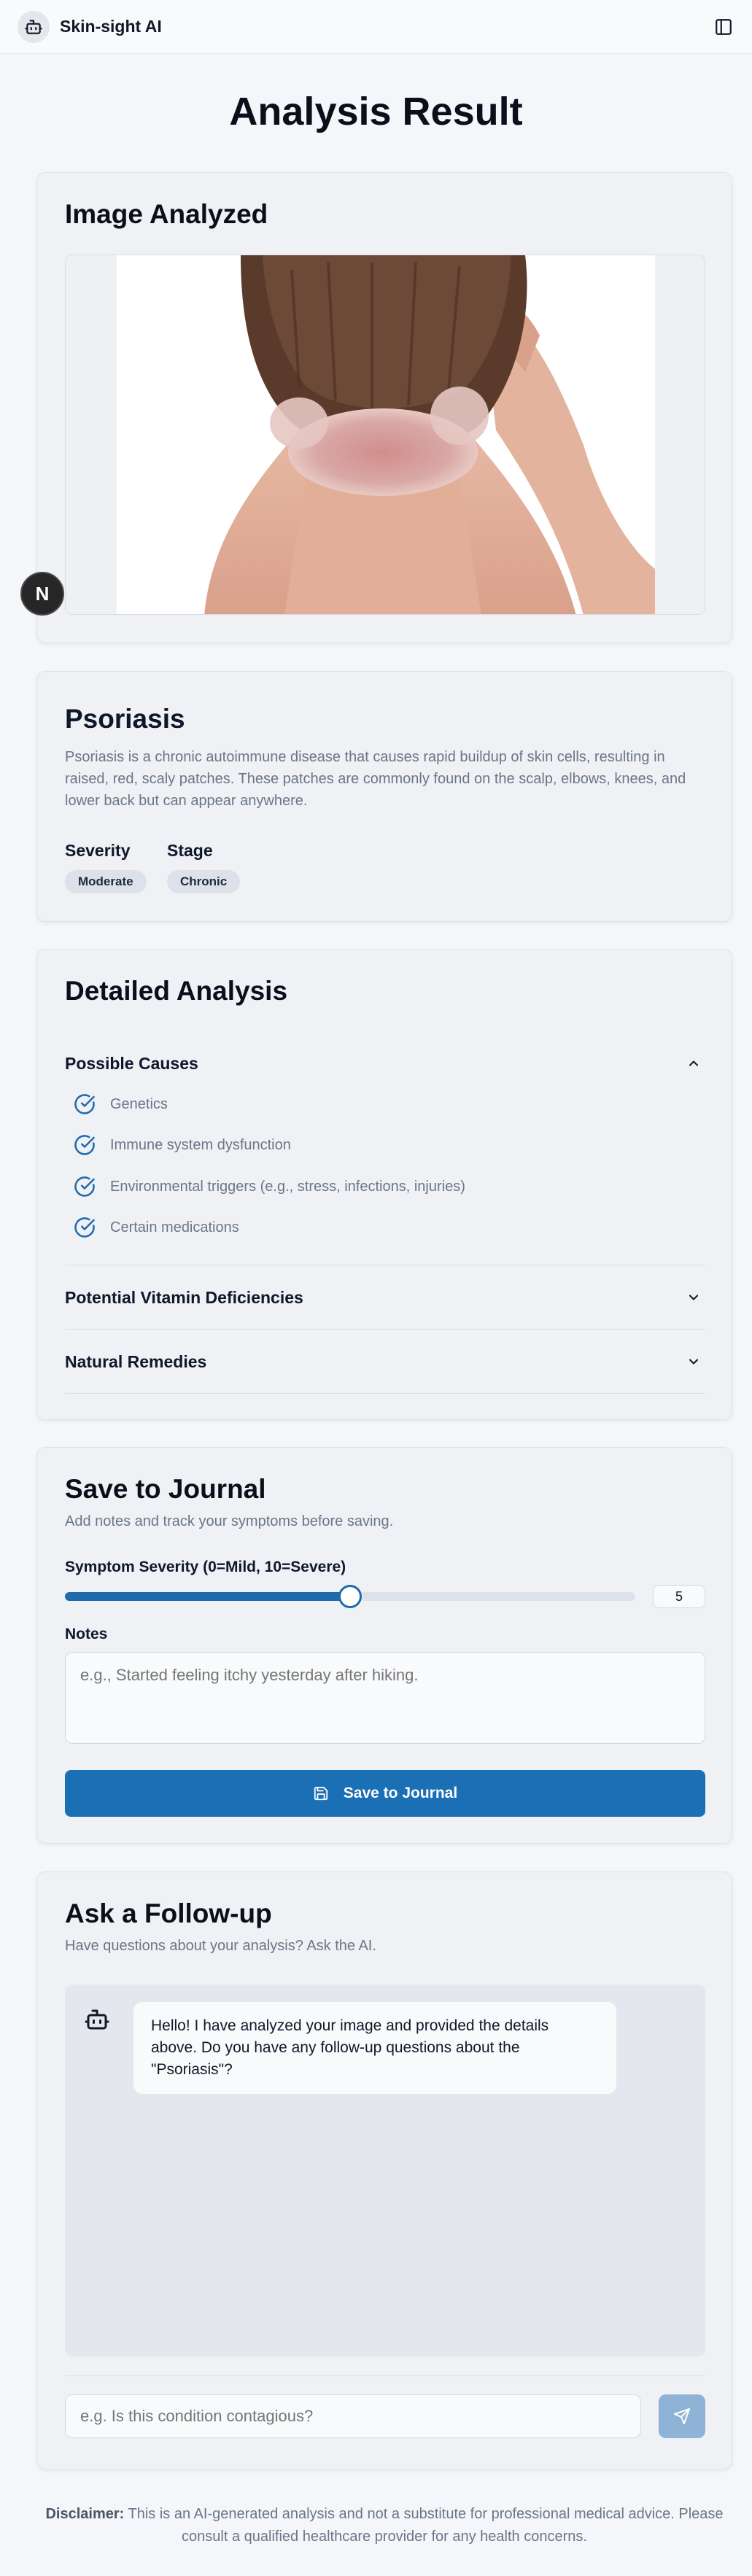  Describe the element at coordinates (385, 1362) in the screenshot. I see `accordion-natural-remedies: Natural Remedies` at that location.